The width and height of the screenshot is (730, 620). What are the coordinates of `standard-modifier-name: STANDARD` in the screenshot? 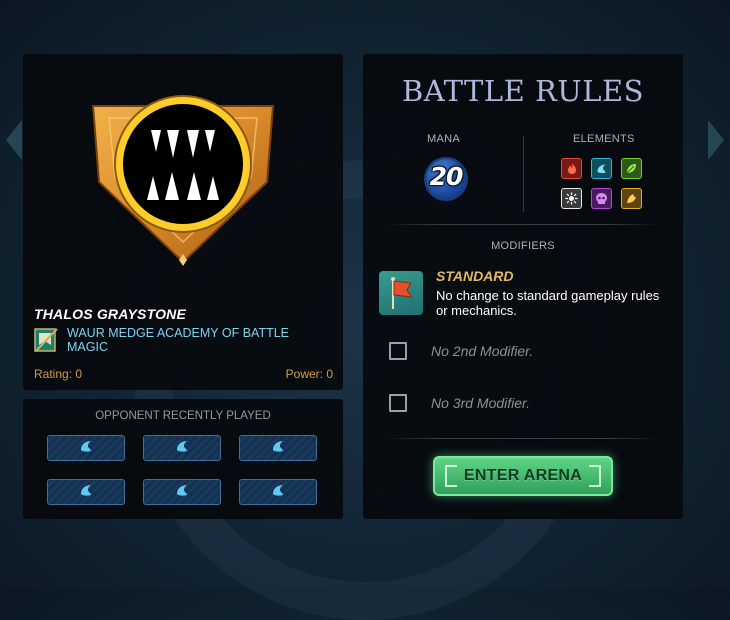 It's located at (475, 276).